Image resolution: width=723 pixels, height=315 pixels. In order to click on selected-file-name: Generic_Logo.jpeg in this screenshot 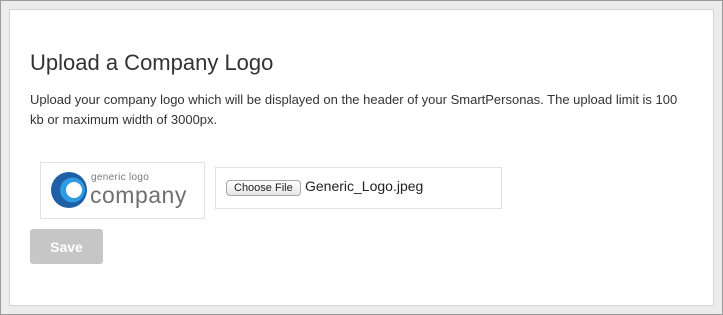, I will do `click(364, 186)`.